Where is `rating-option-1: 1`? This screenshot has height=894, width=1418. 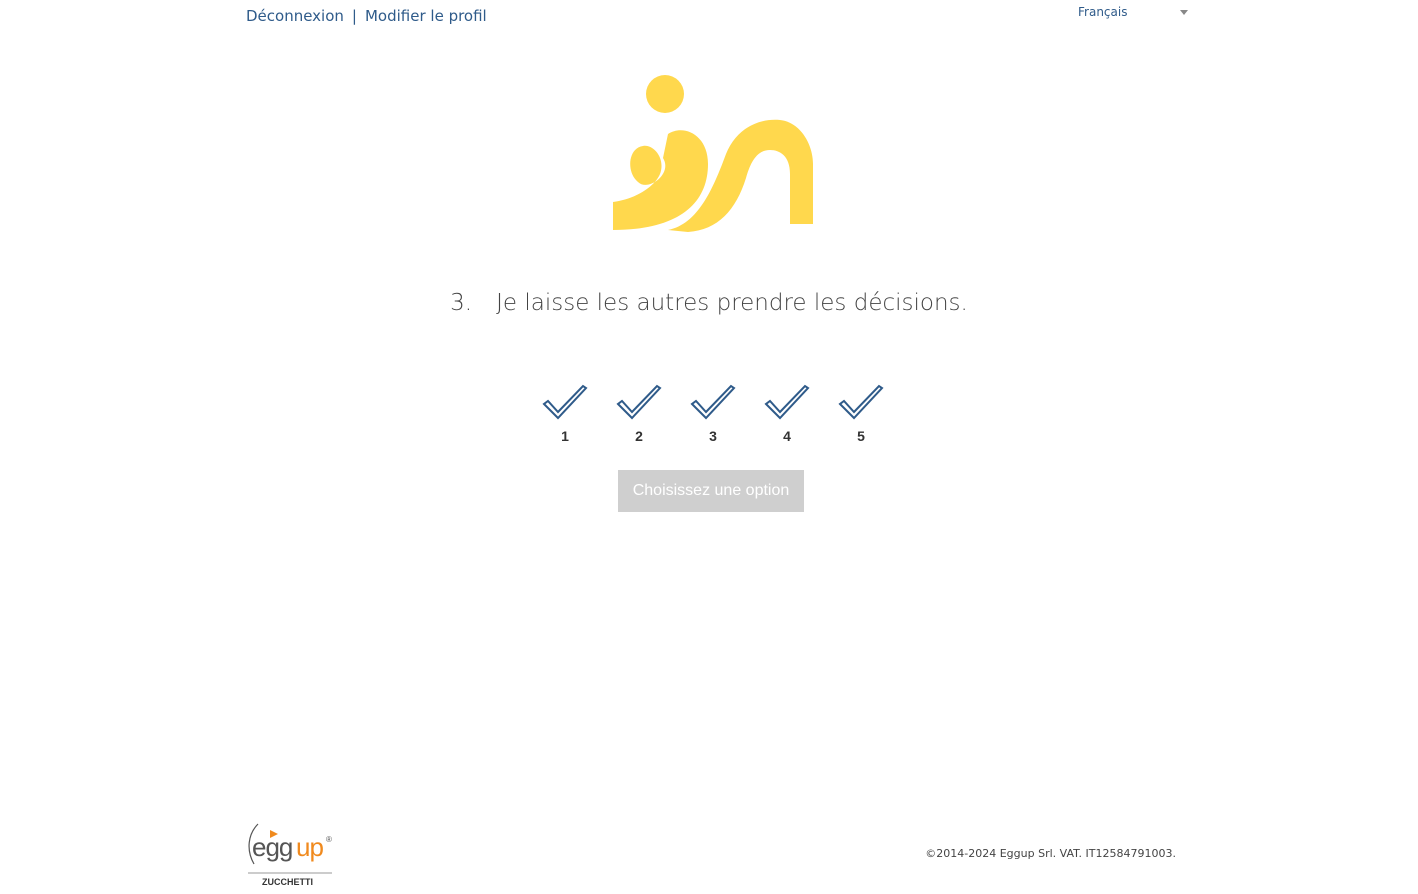 rating-option-1: 1 is located at coordinates (565, 414).